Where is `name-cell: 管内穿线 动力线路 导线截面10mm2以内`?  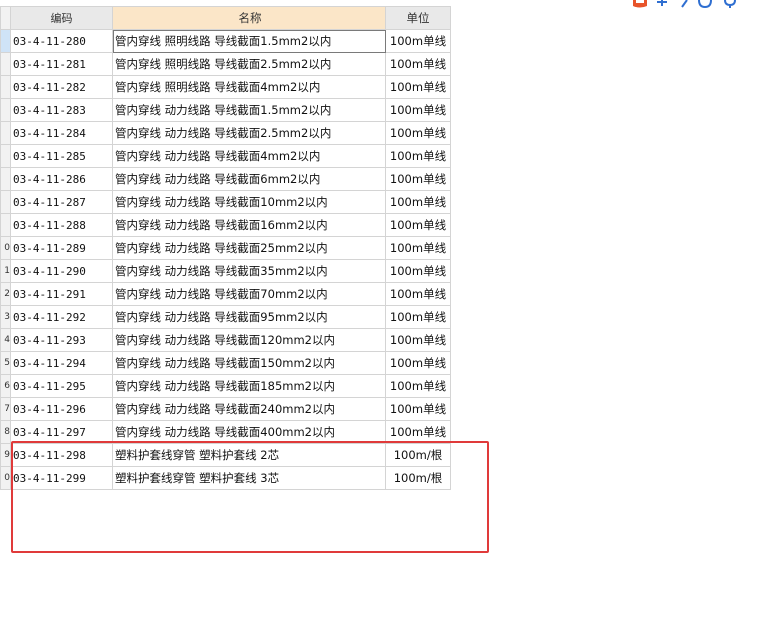
name-cell: 管内穿线 动力线路 导线截面10mm2以内 is located at coordinates (249, 202).